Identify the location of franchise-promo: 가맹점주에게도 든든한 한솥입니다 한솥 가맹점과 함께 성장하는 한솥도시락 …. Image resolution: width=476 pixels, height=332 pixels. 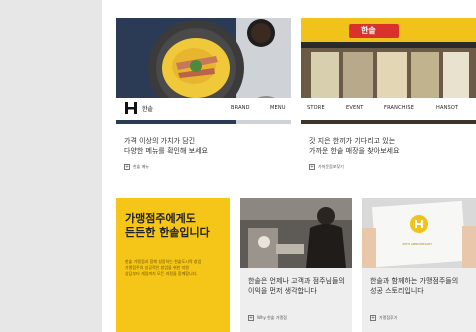
(173, 265).